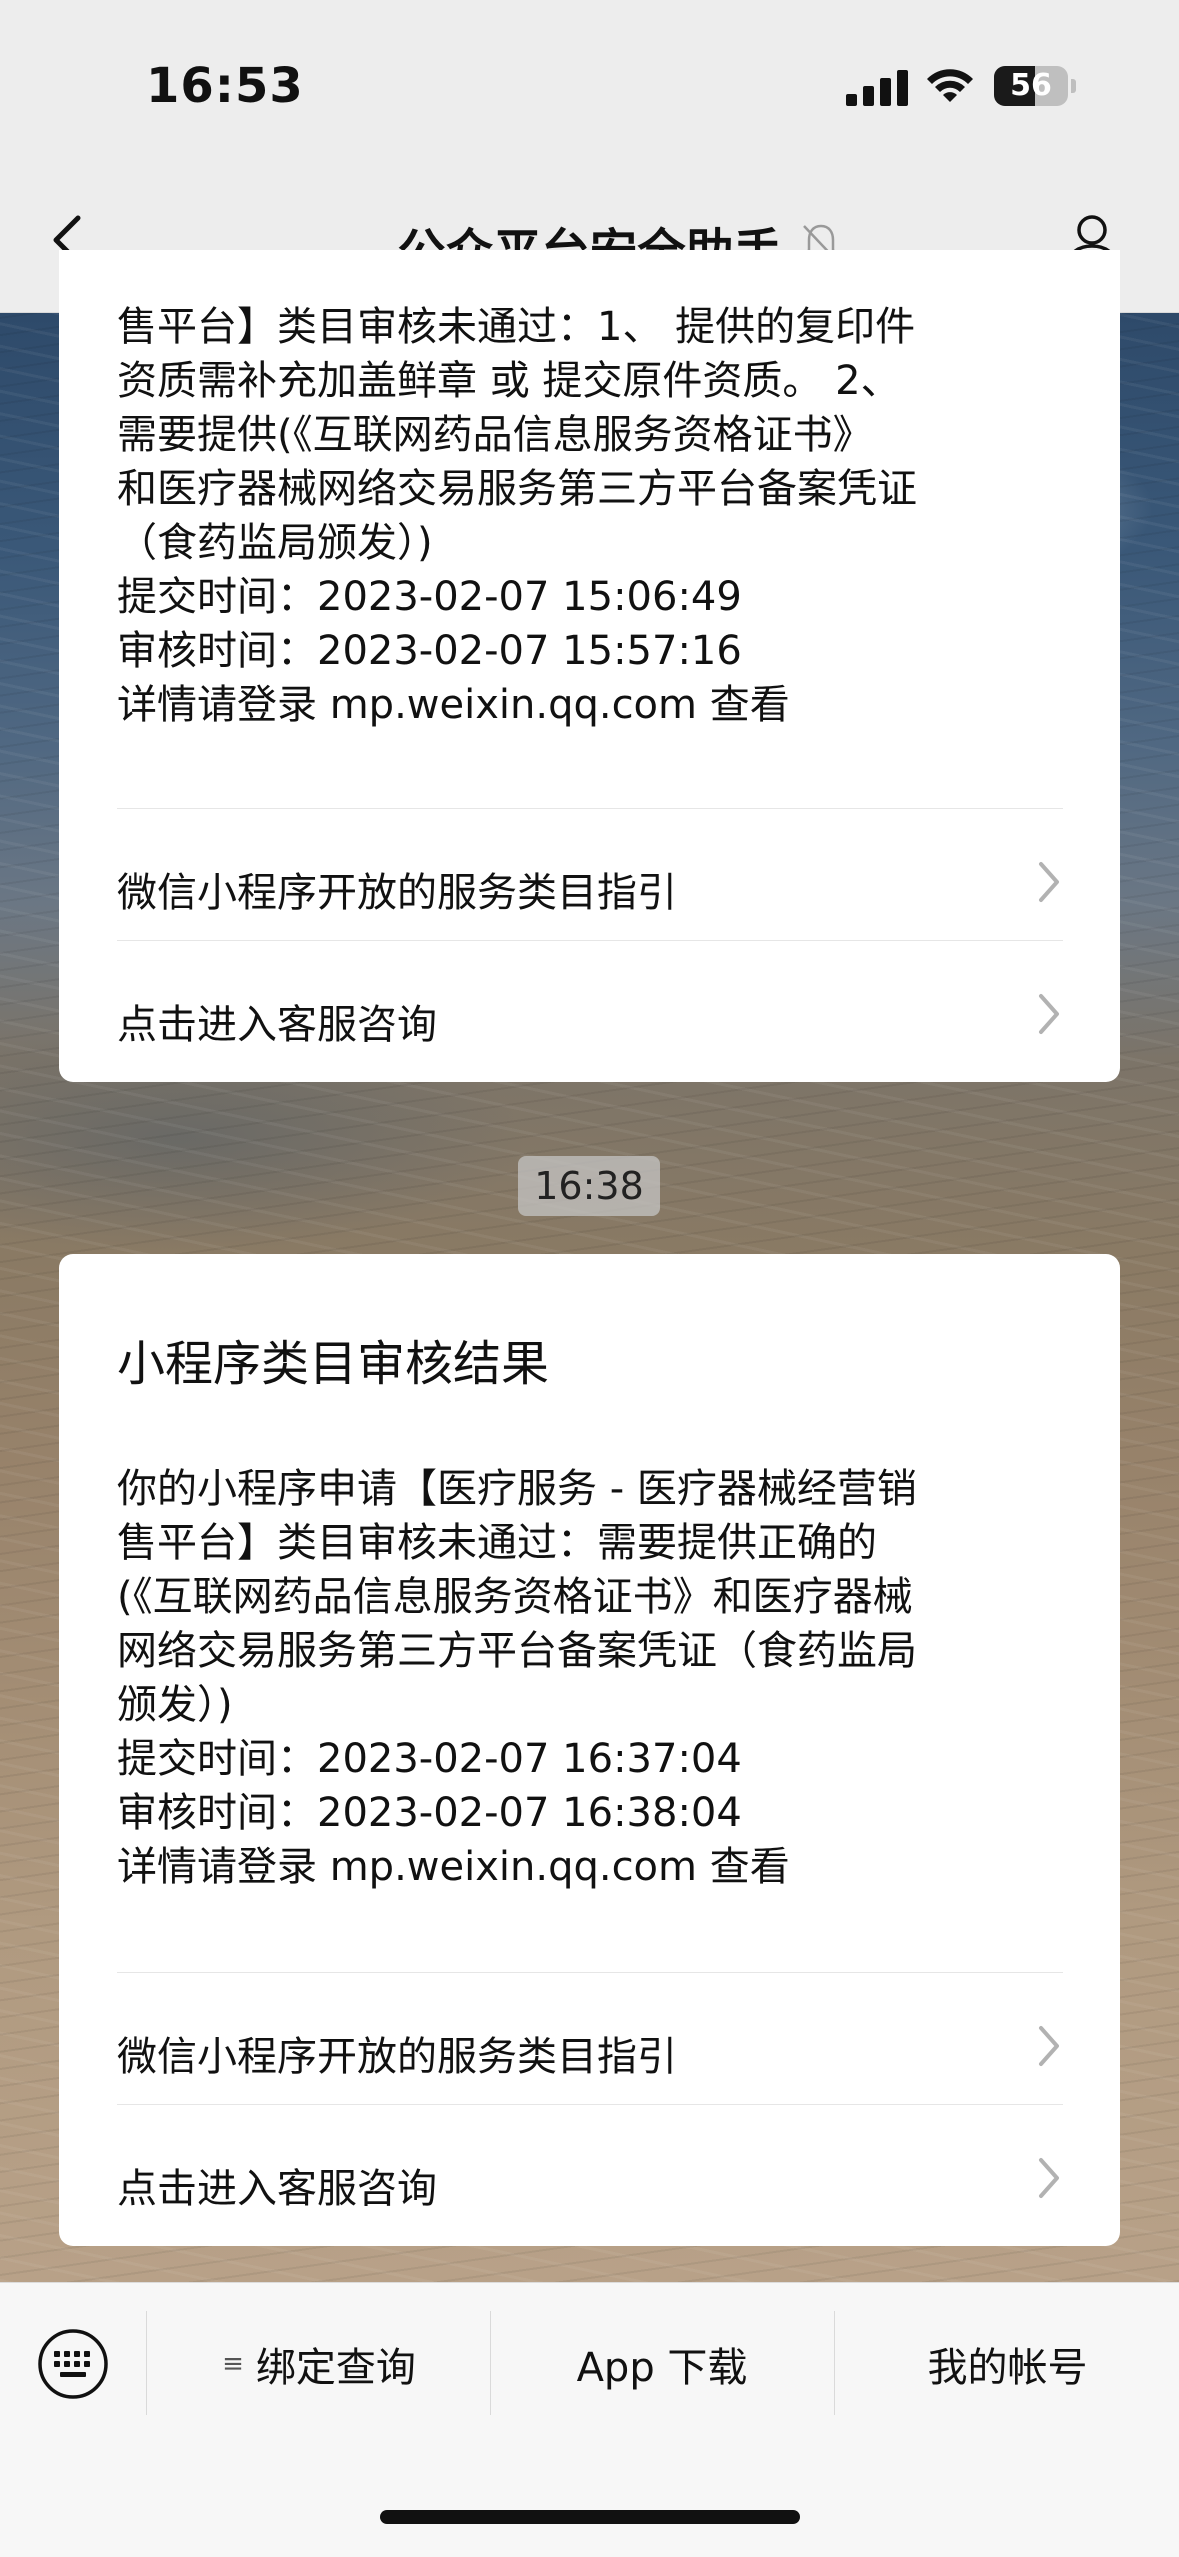 The height and width of the screenshot is (2557, 1179). I want to click on menu-bind-query: ≡ 绑定查询, so click(319, 2364).